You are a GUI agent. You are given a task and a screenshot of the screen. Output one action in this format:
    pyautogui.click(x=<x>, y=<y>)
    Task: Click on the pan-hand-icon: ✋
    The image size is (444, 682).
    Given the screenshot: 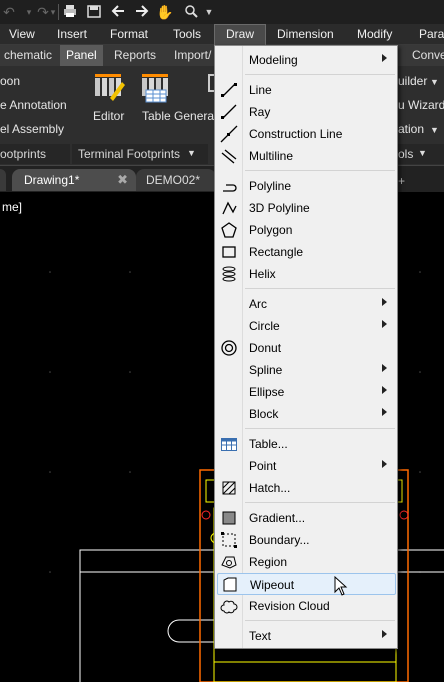 What is the action you would take?
    pyautogui.click(x=165, y=12)
    